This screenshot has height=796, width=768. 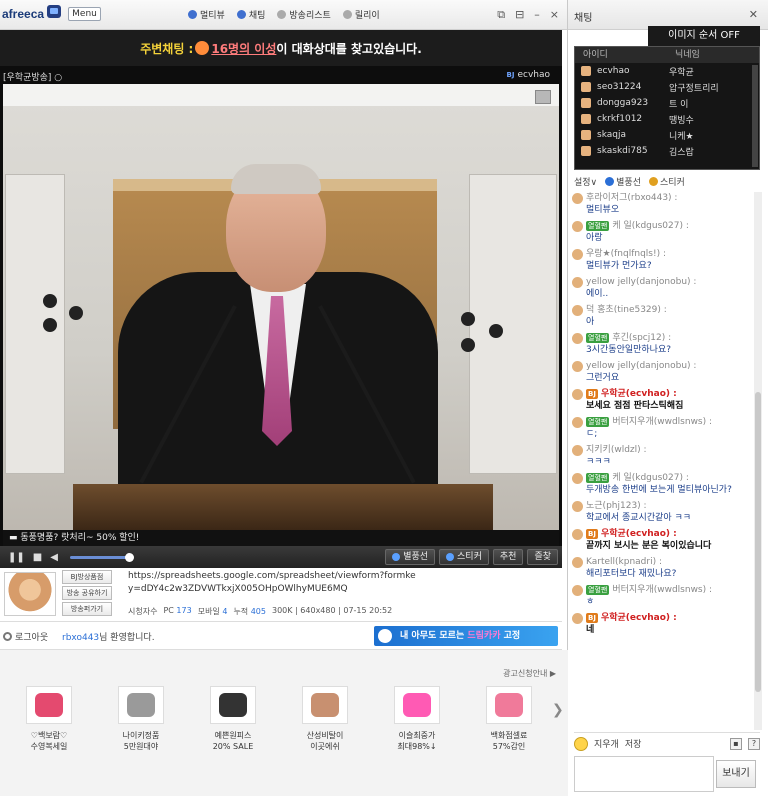 I want to click on multiview-link: 멀티뷰, so click(x=206, y=14).